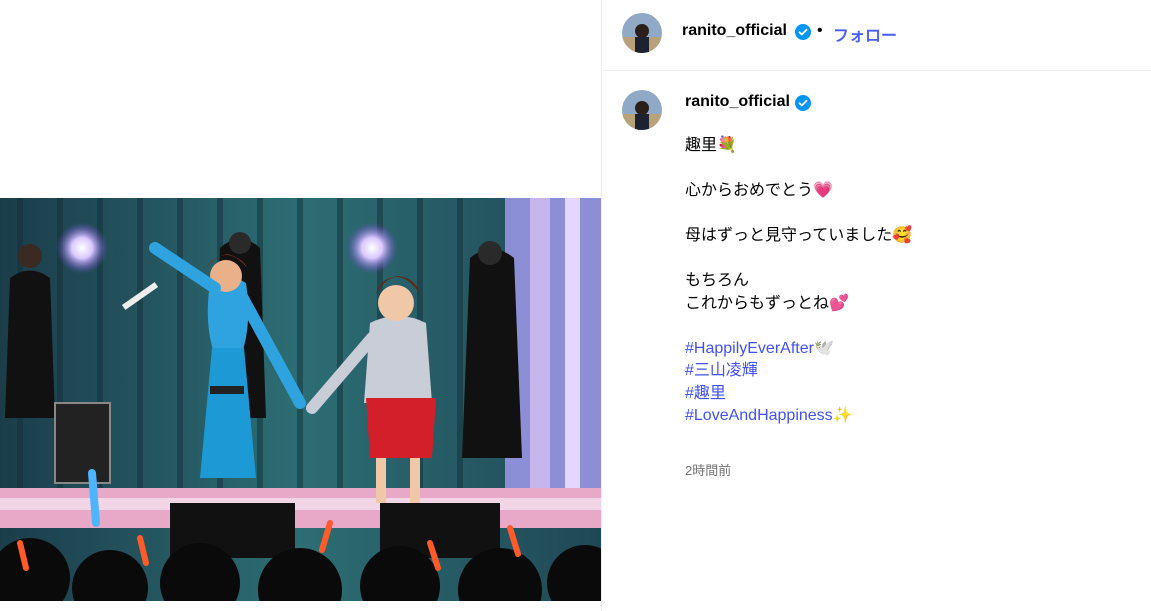  I want to click on post-header: ranito_official • フォロー, so click(876, 35).